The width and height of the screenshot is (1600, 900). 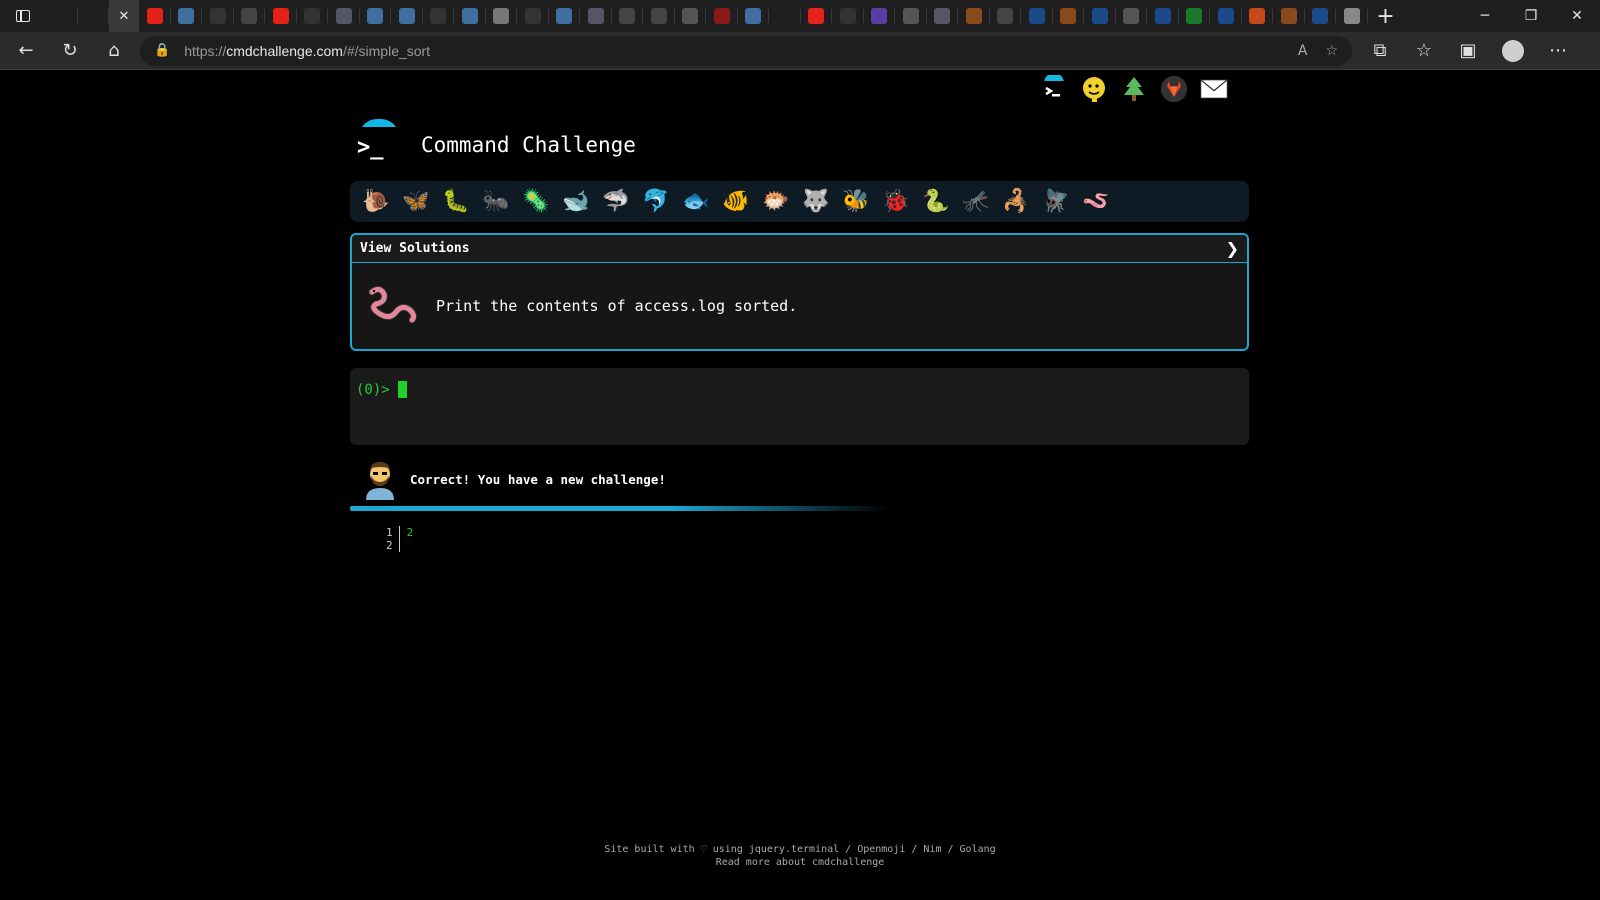 What do you see at coordinates (696, 202) in the screenshot?
I see `fish-icon: 🐟` at bounding box center [696, 202].